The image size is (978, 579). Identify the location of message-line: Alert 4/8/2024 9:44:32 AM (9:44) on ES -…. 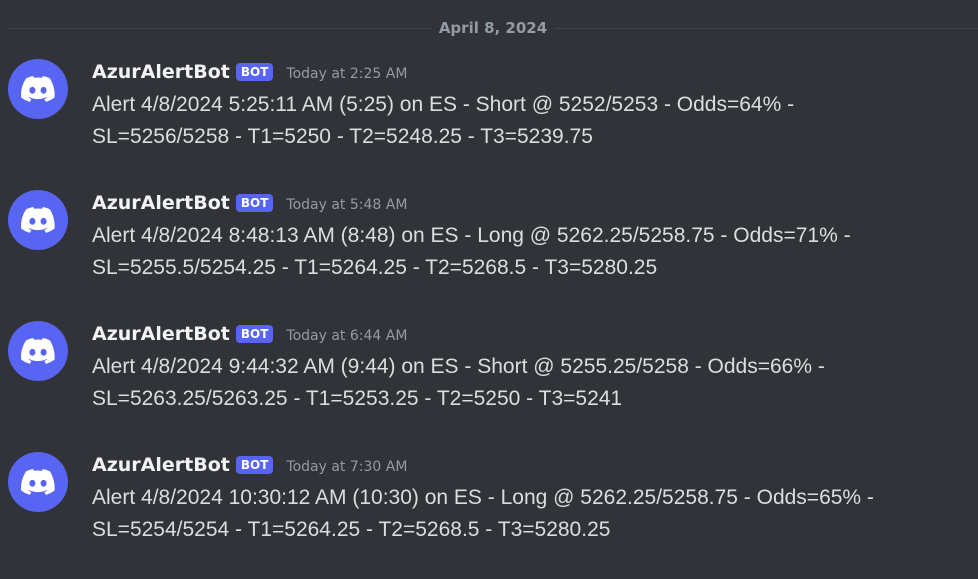
(458, 366).